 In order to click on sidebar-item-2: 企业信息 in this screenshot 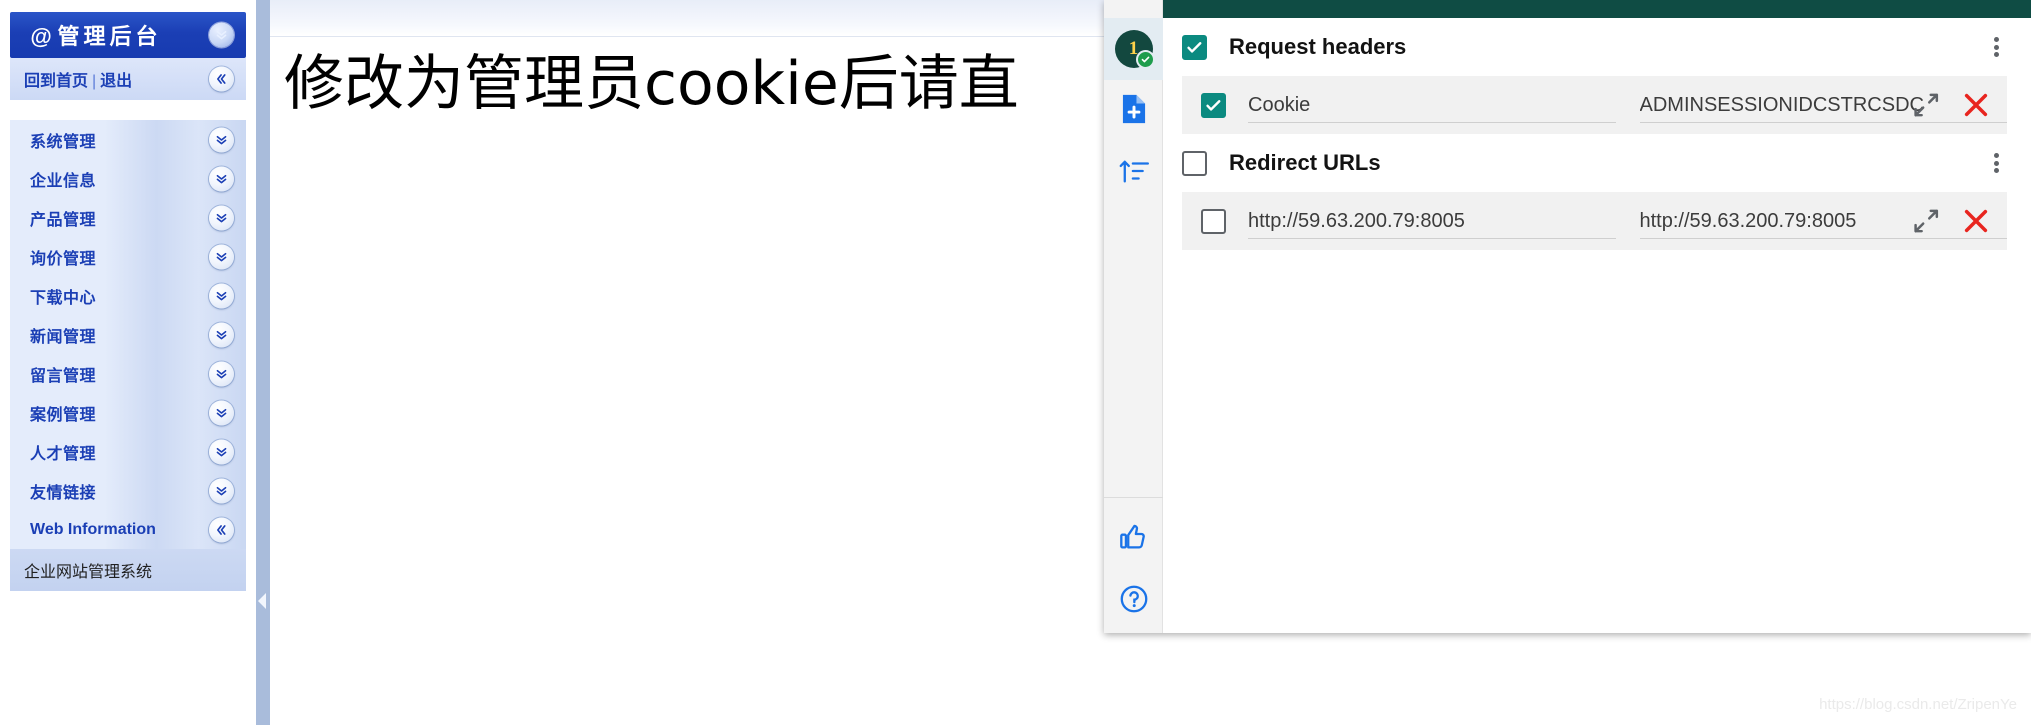, I will do `click(128, 178)`.